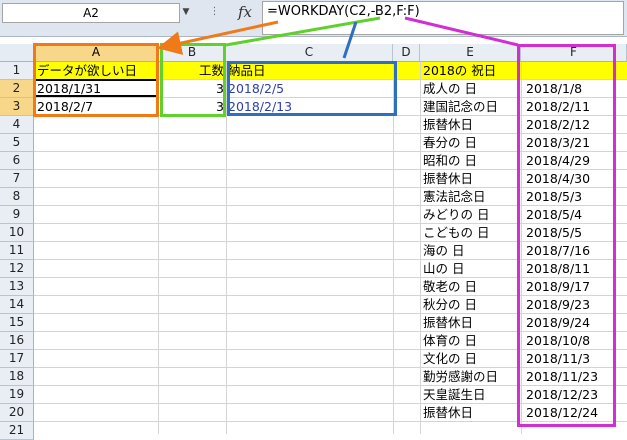 Image resolution: width=627 pixels, height=440 pixels. Describe the element at coordinates (91, 13) in the screenshot. I see `name-box: A2` at that location.